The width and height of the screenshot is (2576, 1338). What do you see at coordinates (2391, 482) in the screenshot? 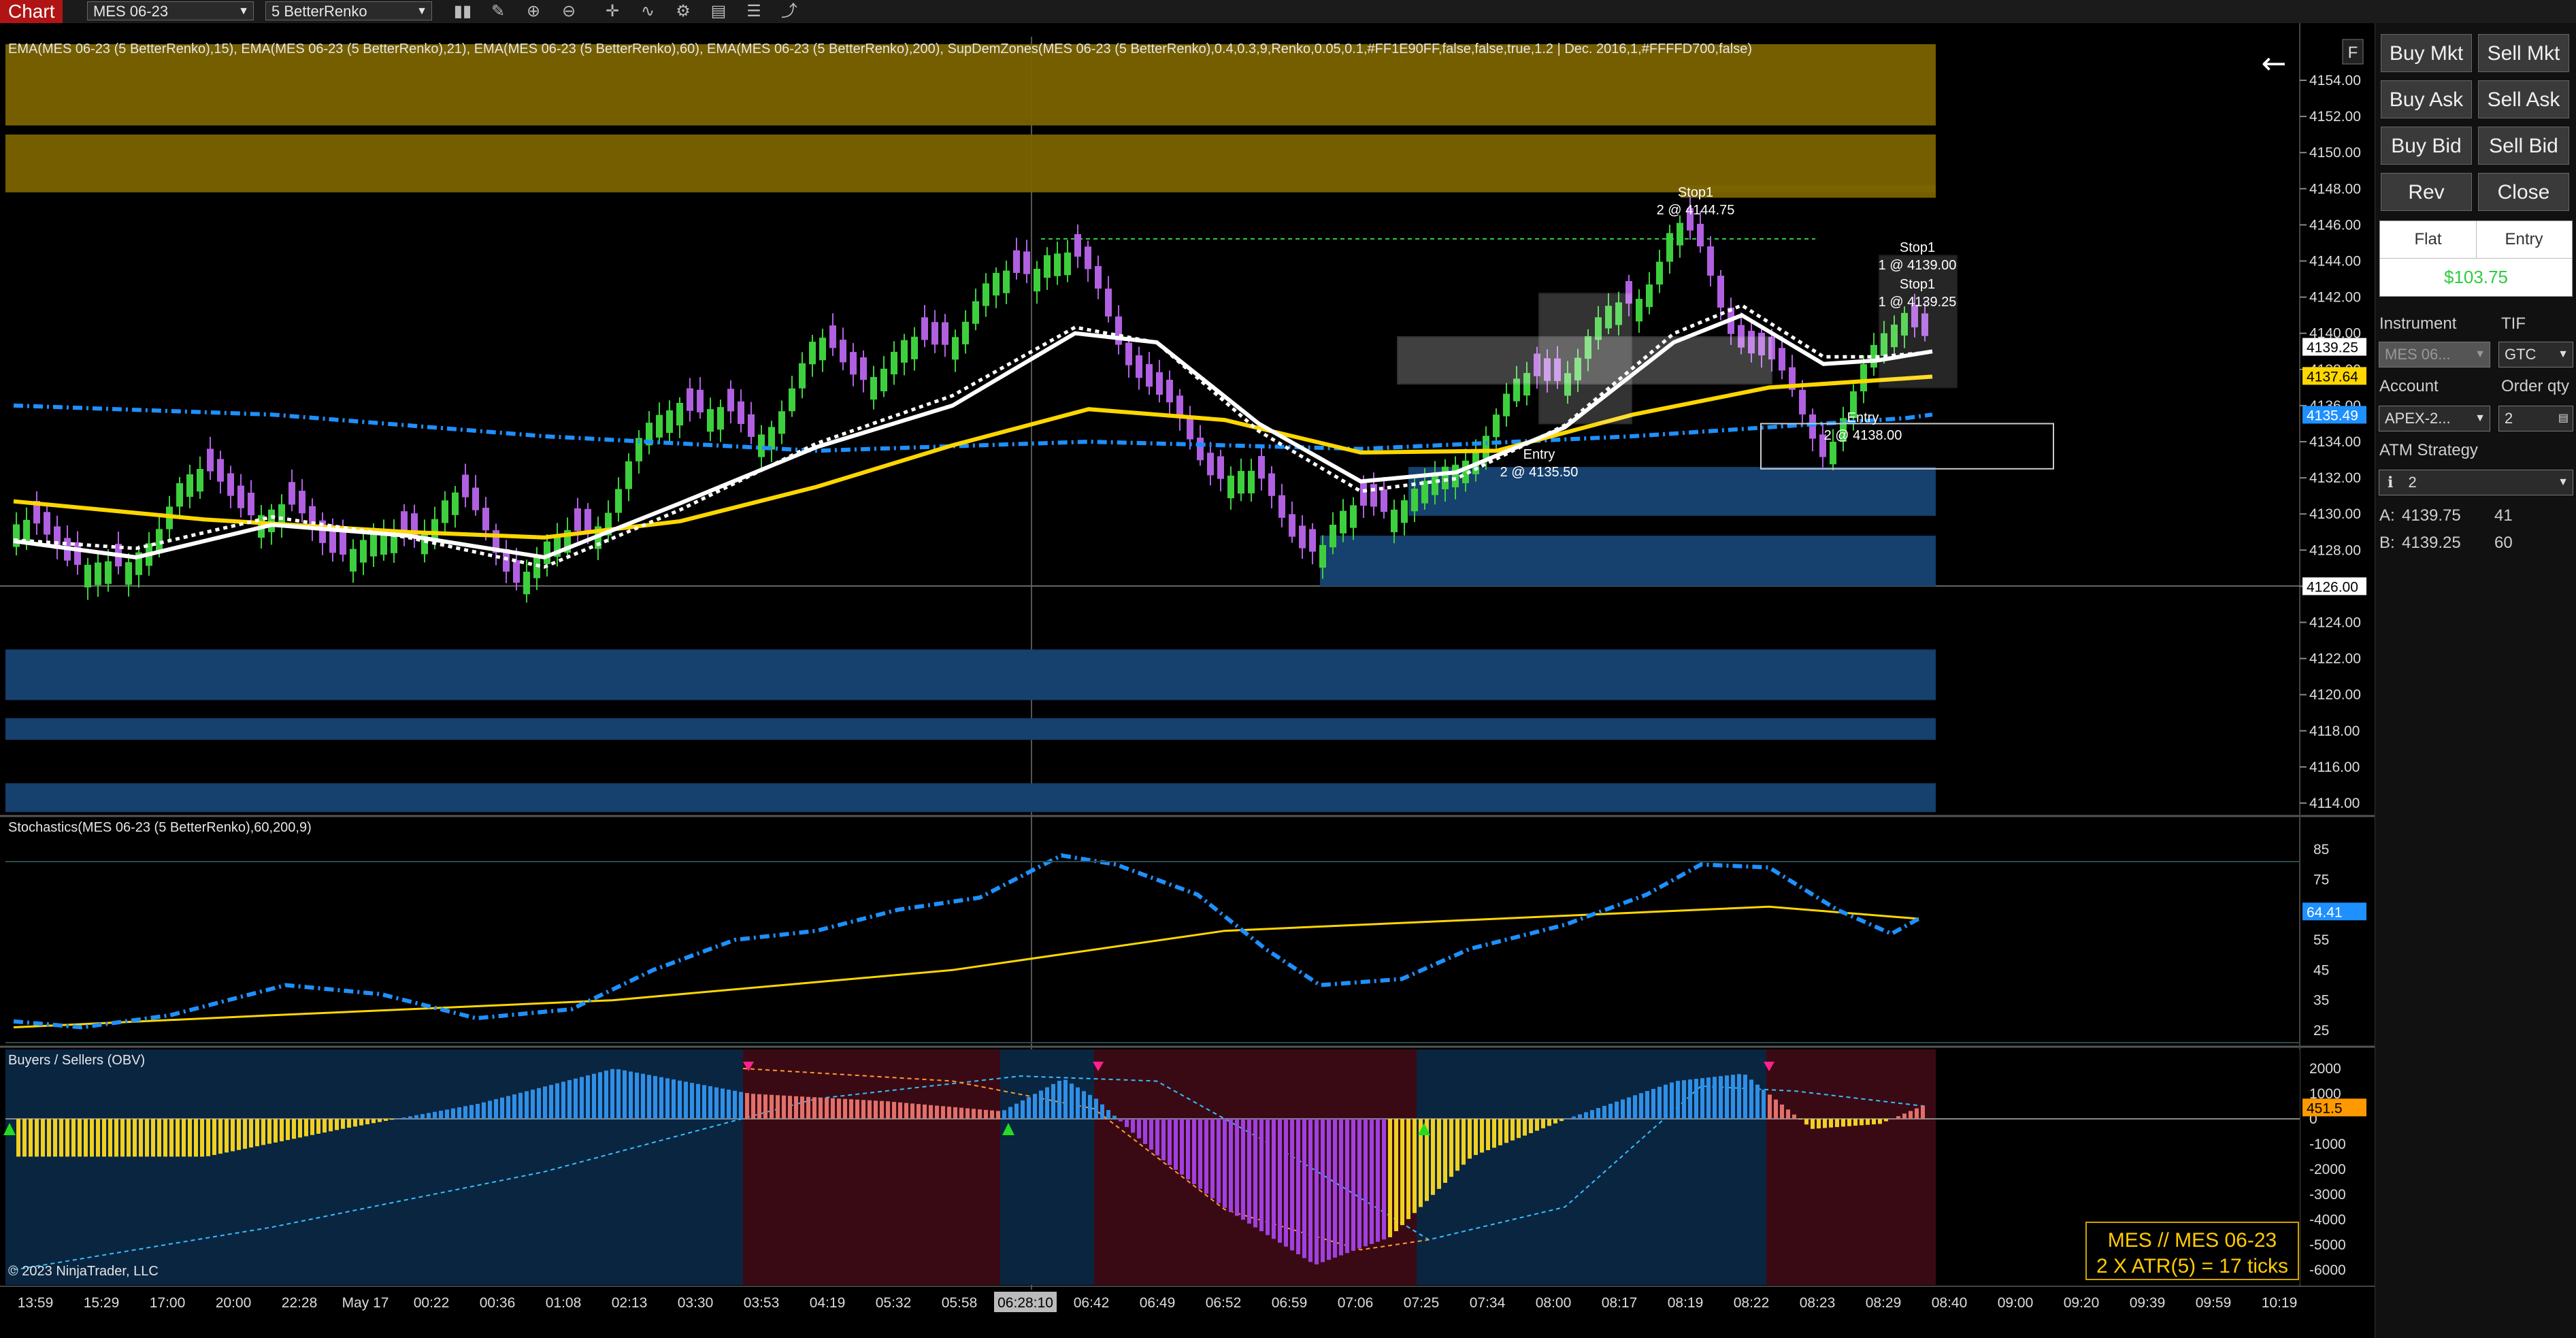
I see `info-icon: ℹ` at bounding box center [2391, 482].